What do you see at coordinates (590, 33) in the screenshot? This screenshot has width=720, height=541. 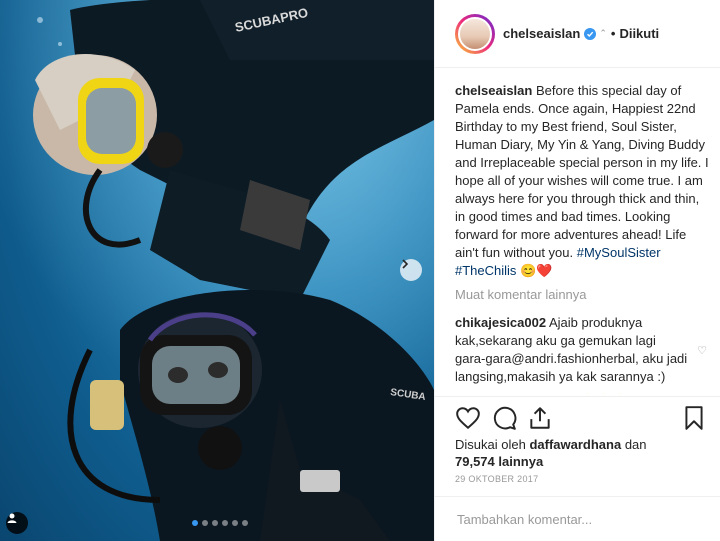 I see `verified-icon` at bounding box center [590, 33].